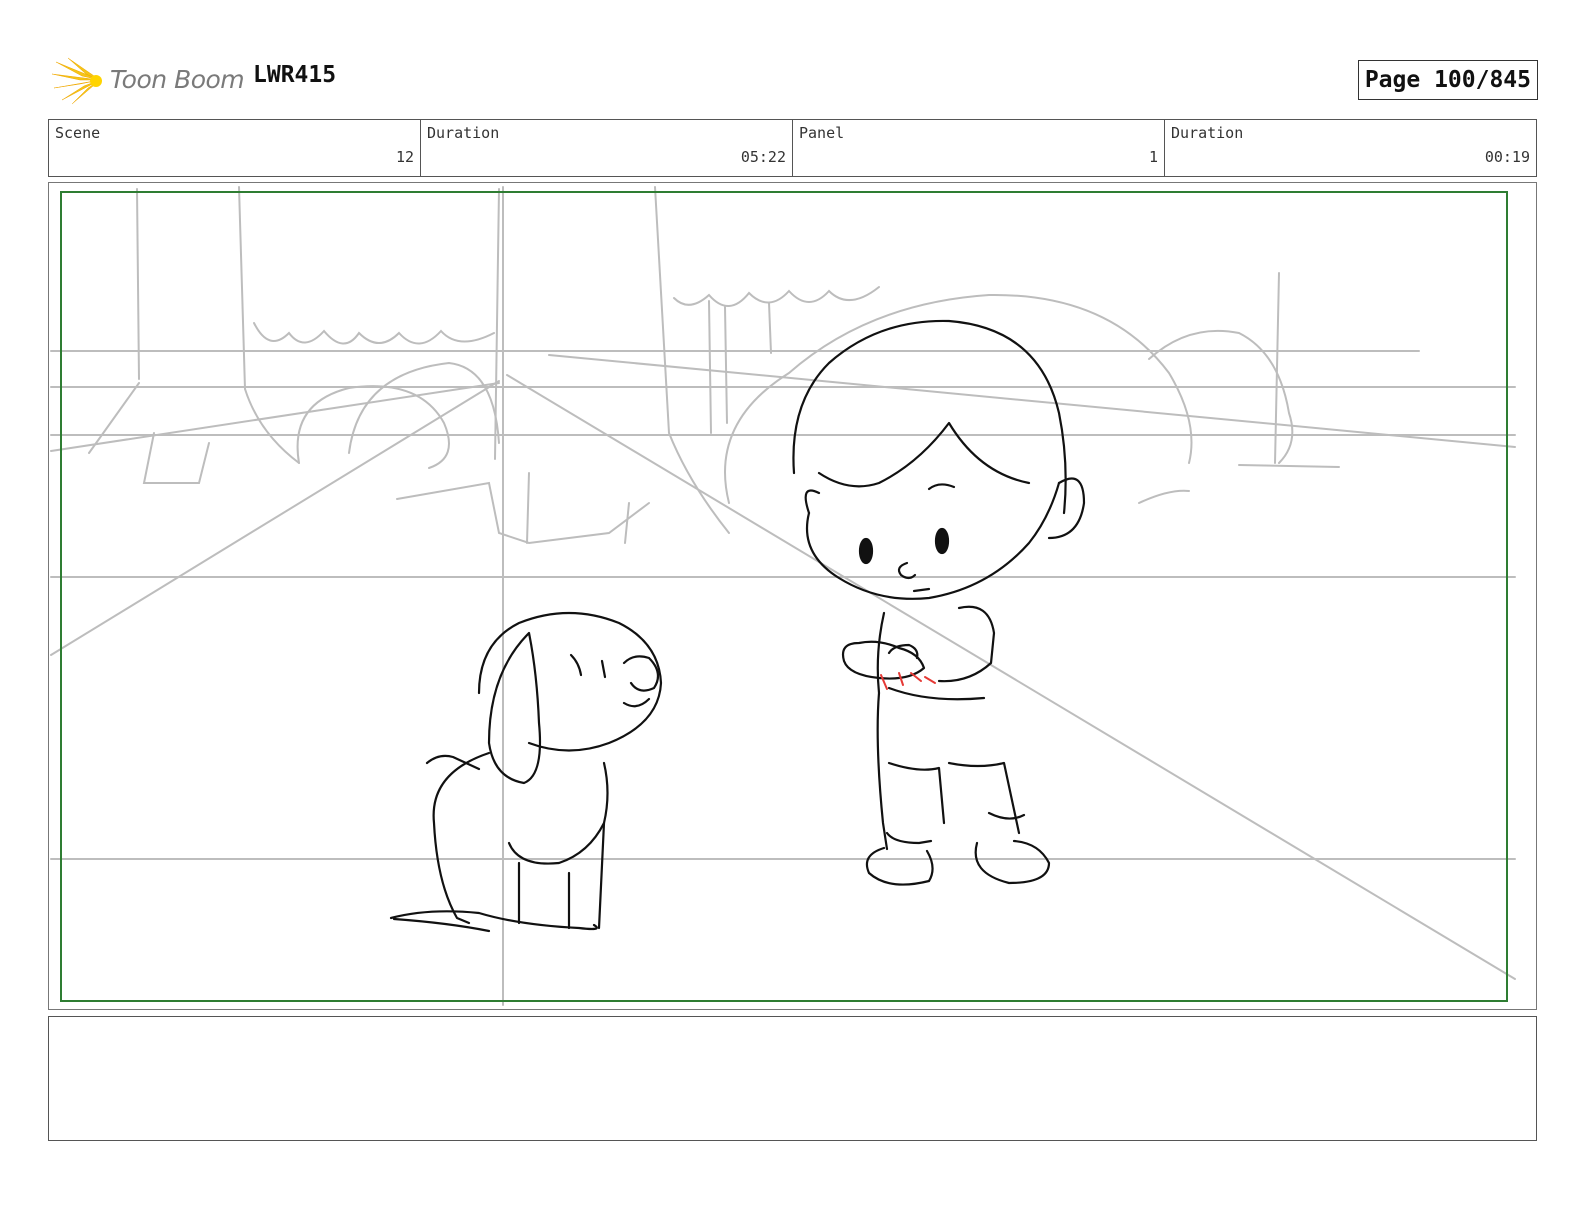 This screenshot has height=1224, width=1584. I want to click on scene-duration-value: 05:22, so click(763, 157).